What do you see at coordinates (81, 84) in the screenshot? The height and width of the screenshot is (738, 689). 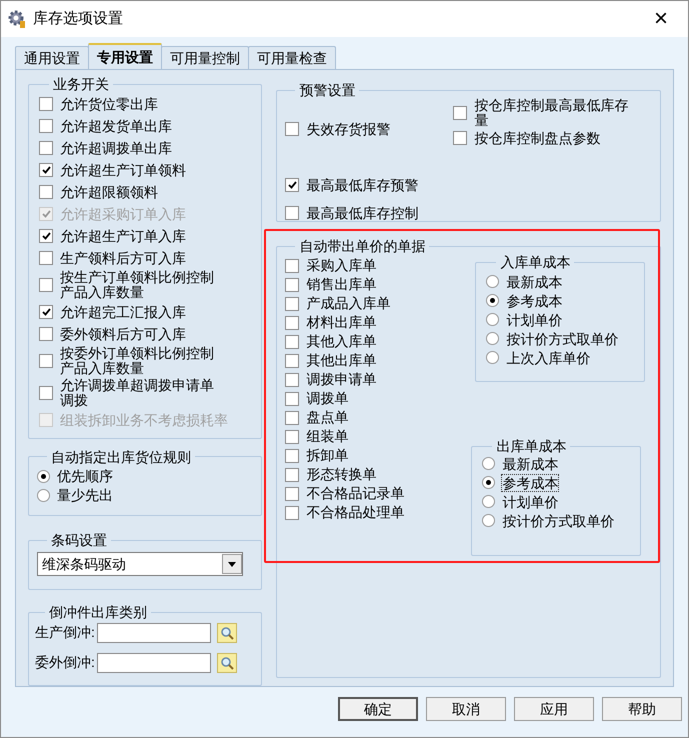 I see `group-title: 业务开关` at bounding box center [81, 84].